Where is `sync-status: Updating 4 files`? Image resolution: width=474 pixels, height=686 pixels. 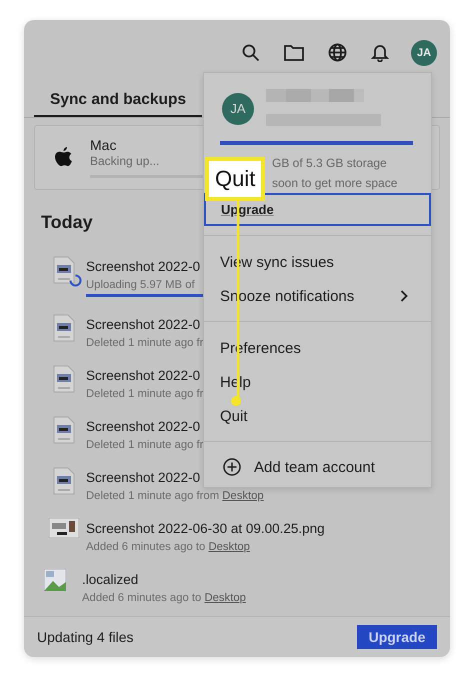
sync-status: Updating 4 files is located at coordinates (85, 637).